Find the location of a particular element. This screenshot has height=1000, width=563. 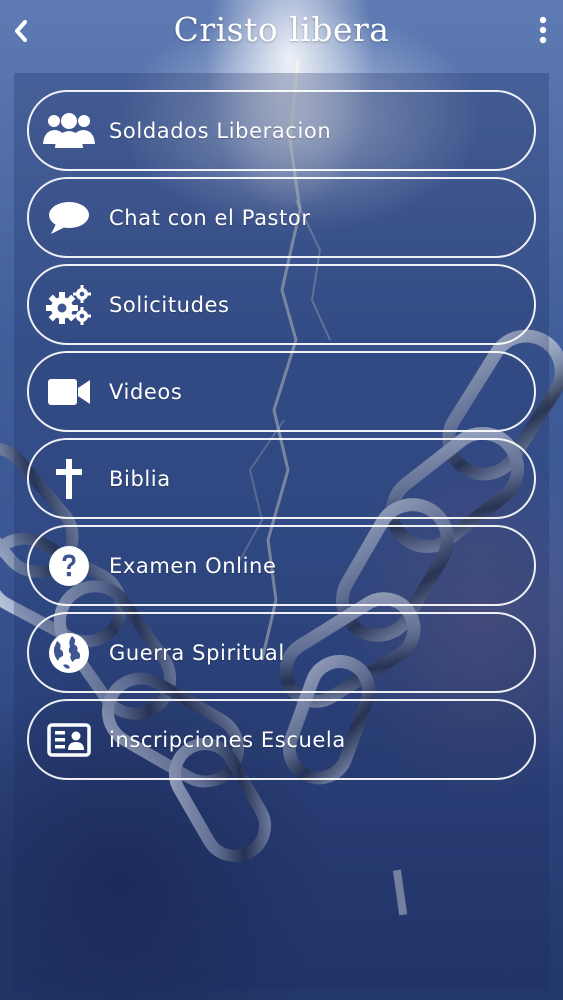

chat-bubble-icon is located at coordinates (69, 217).